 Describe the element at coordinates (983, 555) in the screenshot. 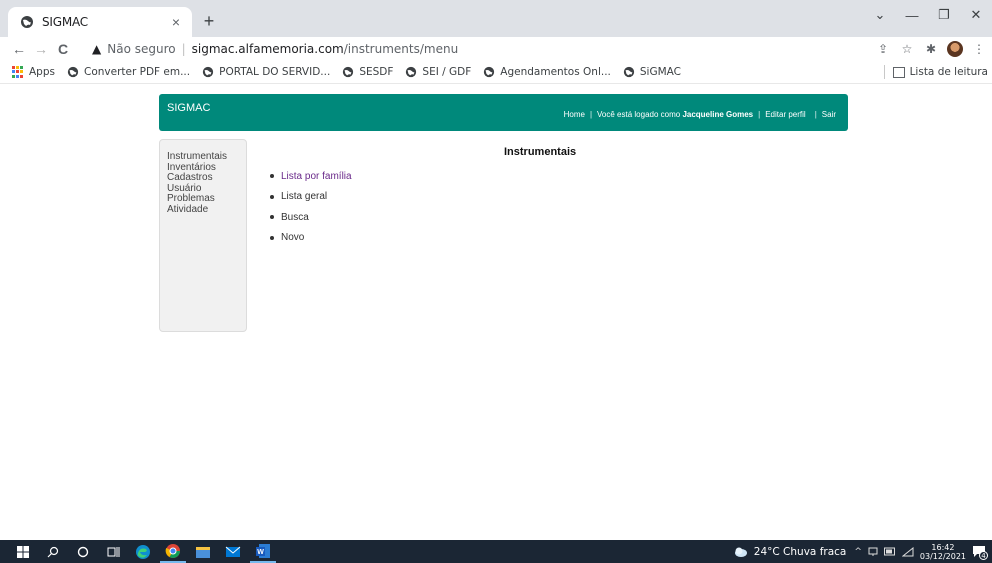

I see `notification-count: 4` at that location.